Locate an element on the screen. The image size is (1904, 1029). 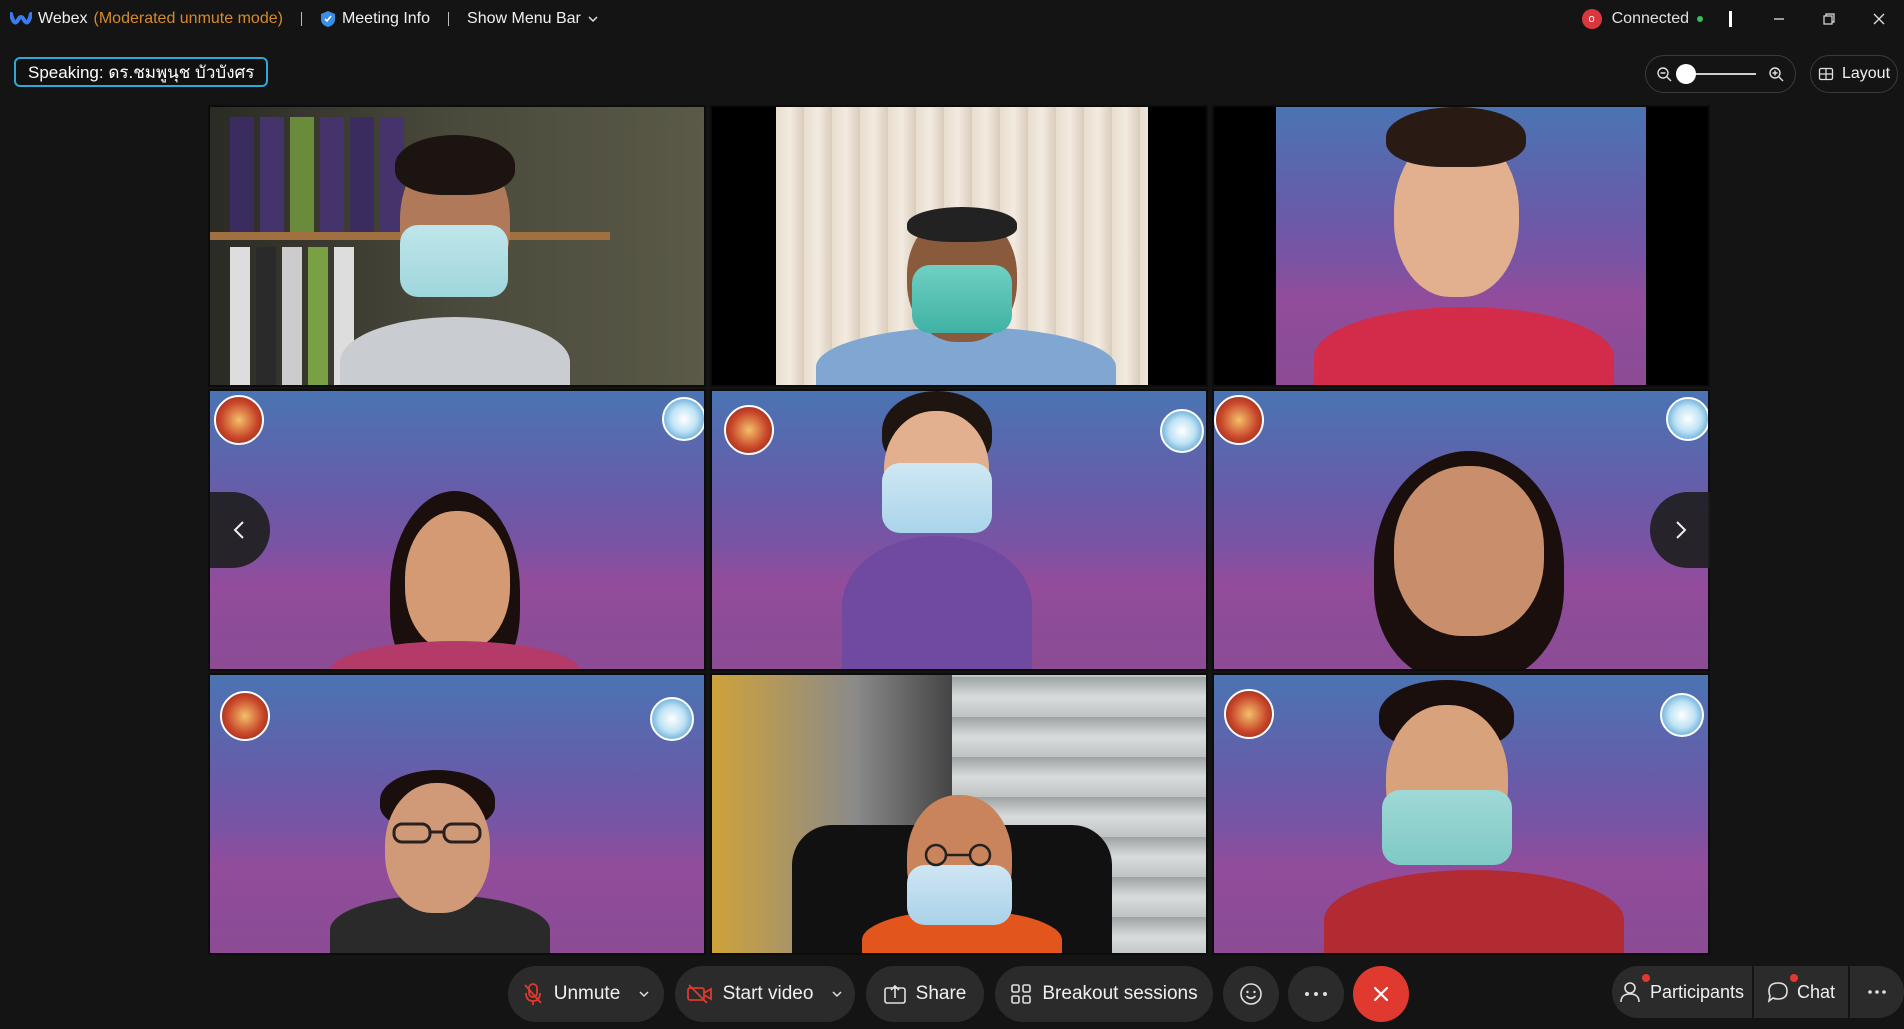
chat-label: Chat is located at coordinates (1816, 991).